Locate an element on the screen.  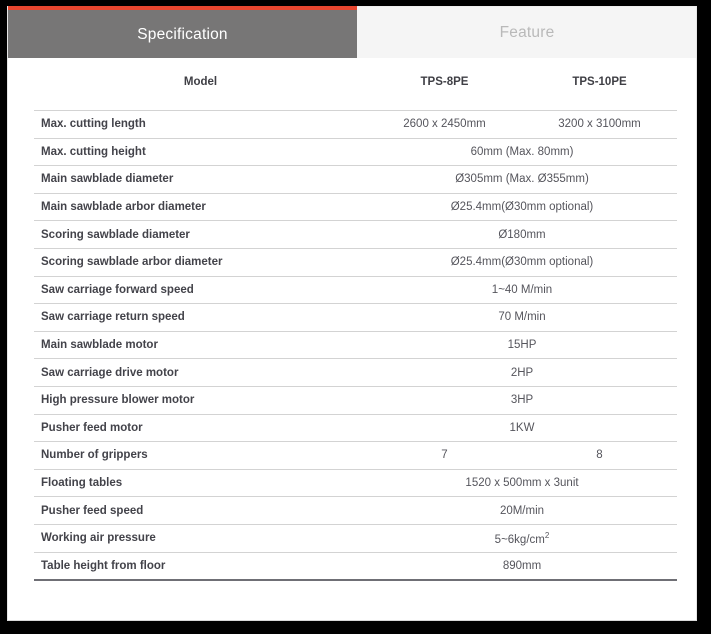
table-row: Saw carriage return speed 70 M/min is located at coordinates (355, 317).